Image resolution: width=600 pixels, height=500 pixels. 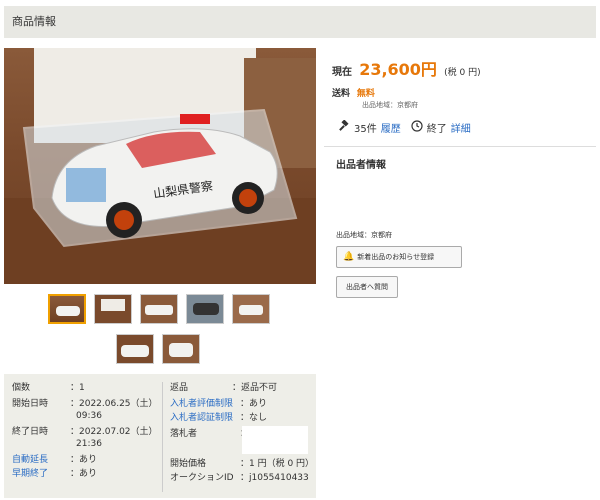 I want to click on auction-status: 終了, so click(x=436, y=129).